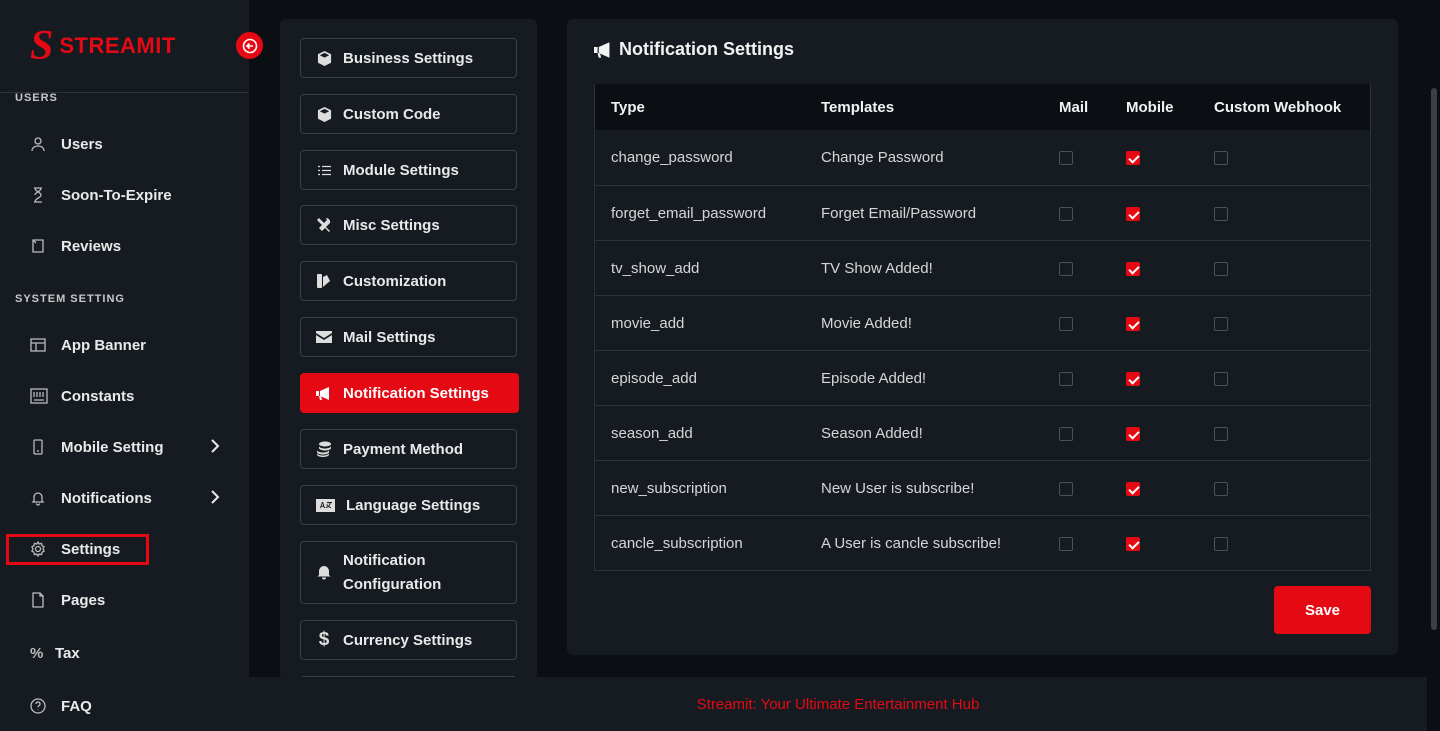 The height and width of the screenshot is (731, 1440). What do you see at coordinates (911, 543) in the screenshot?
I see `cell-template: A User is cancle subscribe!` at bounding box center [911, 543].